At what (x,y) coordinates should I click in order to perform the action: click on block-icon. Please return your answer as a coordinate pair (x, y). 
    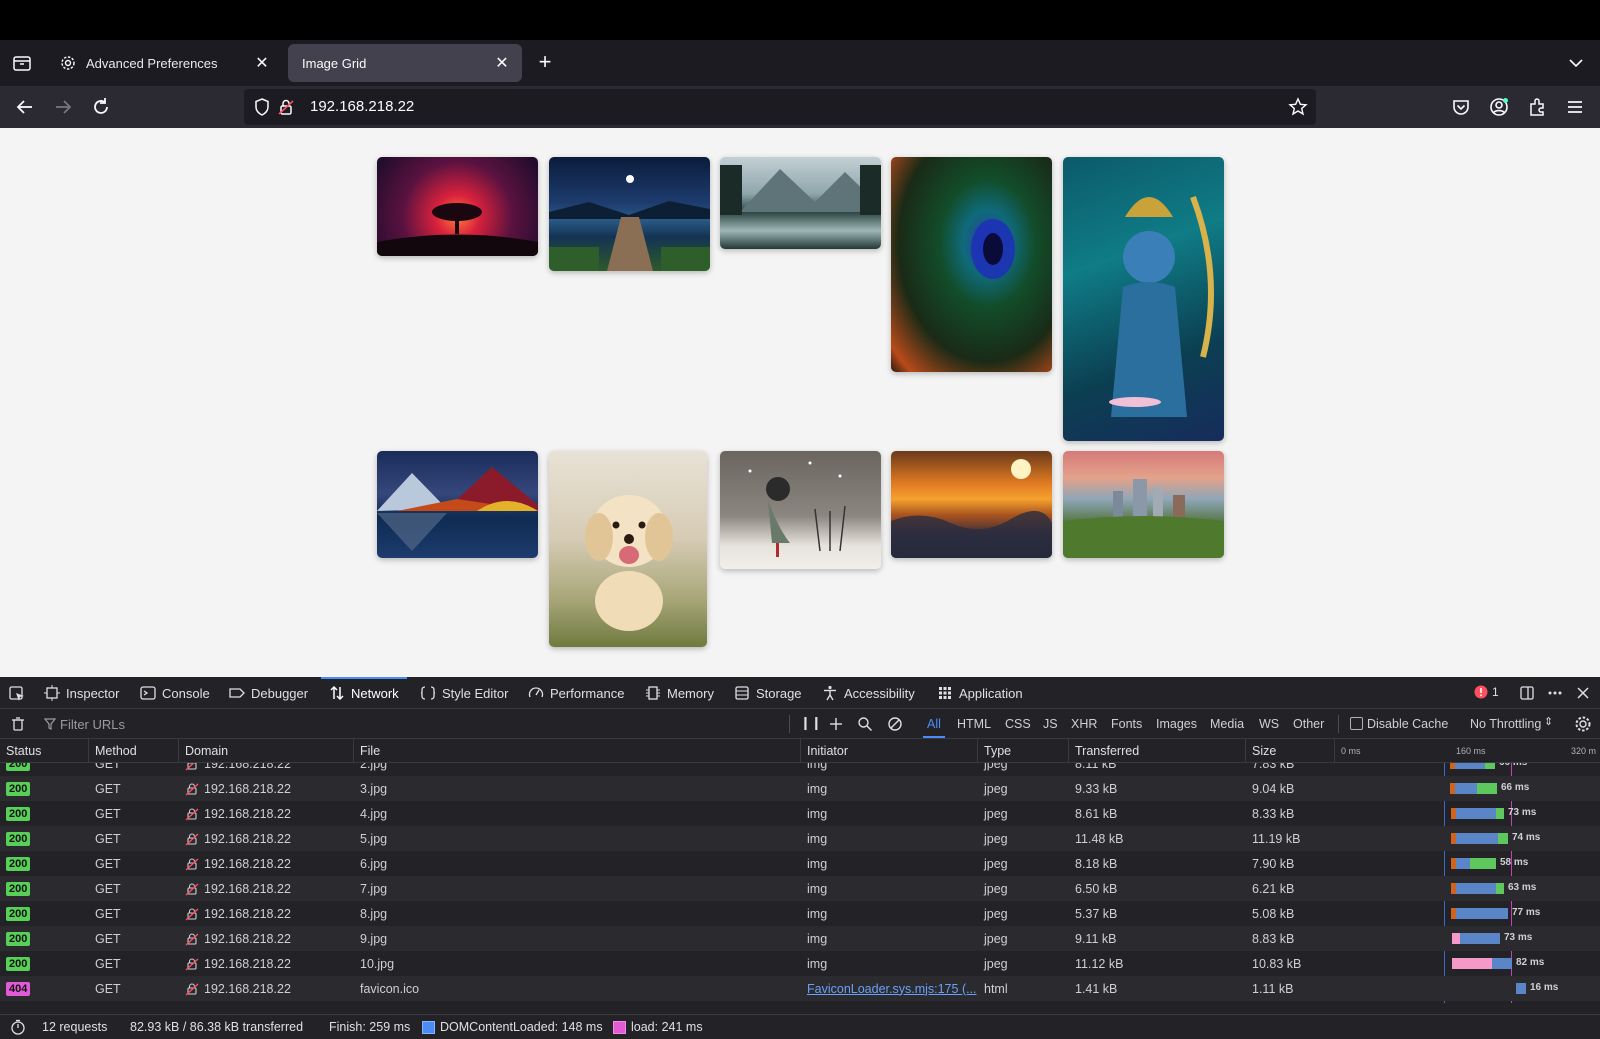
    Looking at the image, I should click on (895, 724).